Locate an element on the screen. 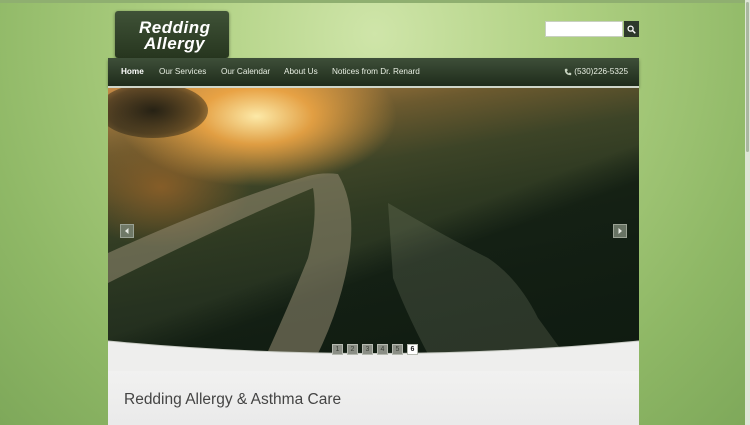  slider-pagination: 1 2 3 4 5 6 is located at coordinates (375, 349).